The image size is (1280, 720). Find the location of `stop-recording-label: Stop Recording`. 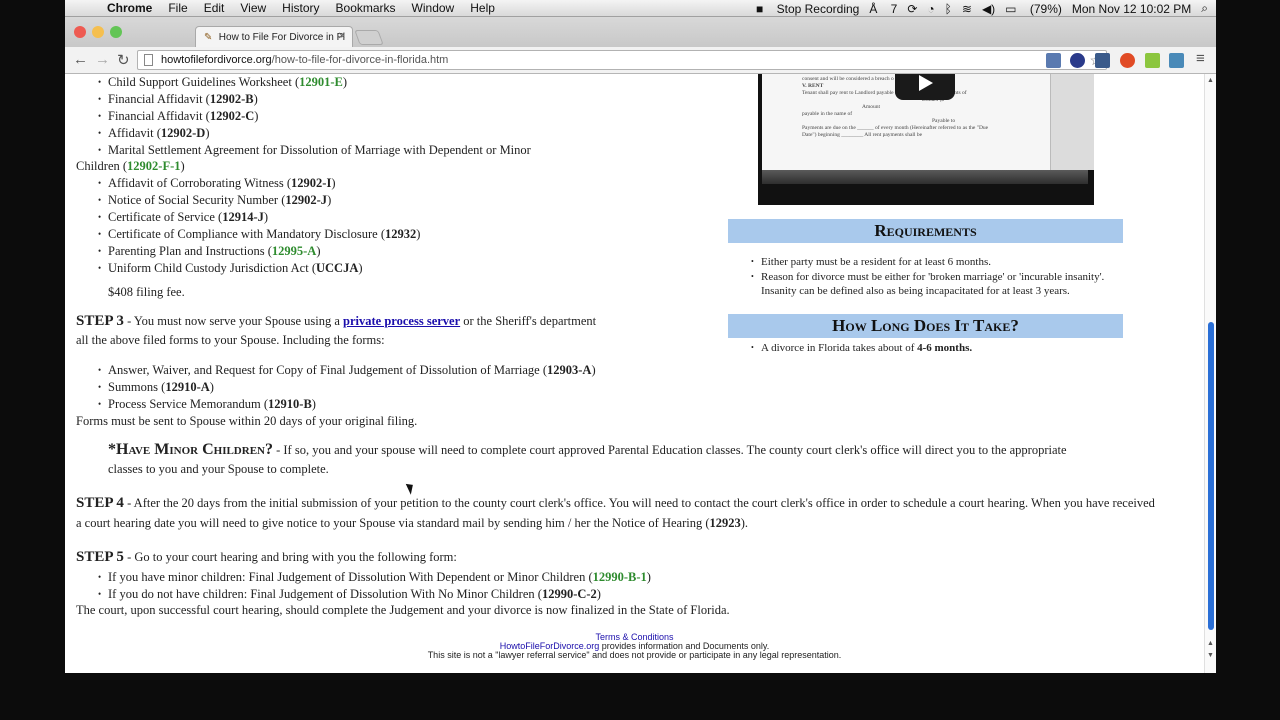

stop-recording-label: Stop Recording is located at coordinates (818, 8).